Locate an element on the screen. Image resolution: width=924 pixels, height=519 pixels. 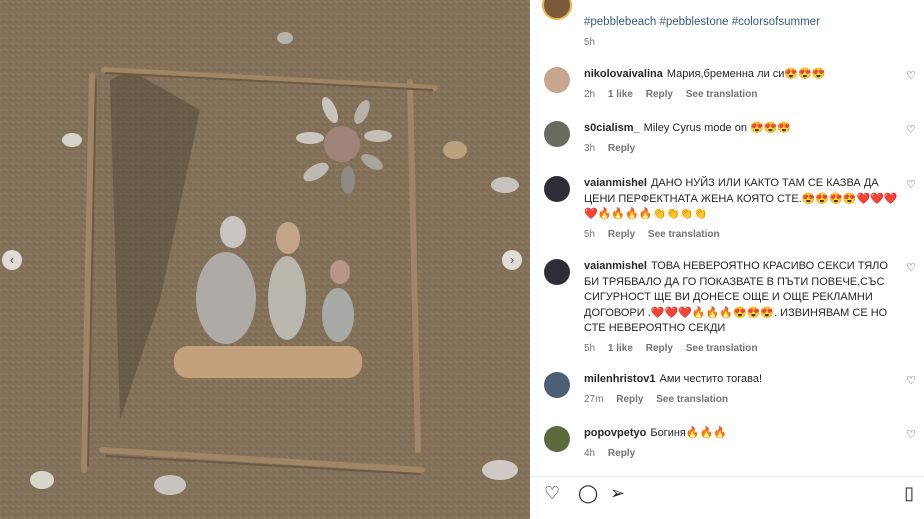
comment-icon: ◯ is located at coordinates (588, 493).